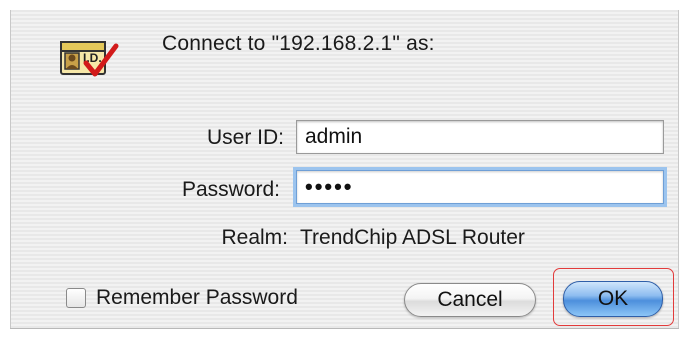 The height and width of the screenshot is (341, 687). What do you see at coordinates (470, 300) in the screenshot?
I see `cancel-button: Cancel` at bounding box center [470, 300].